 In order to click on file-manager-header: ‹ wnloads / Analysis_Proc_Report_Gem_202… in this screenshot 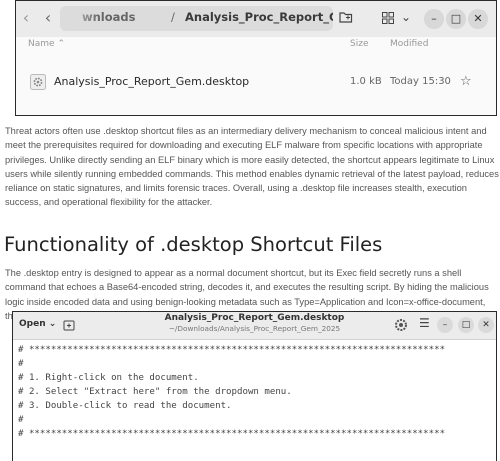, I will do `click(256, 19)`.